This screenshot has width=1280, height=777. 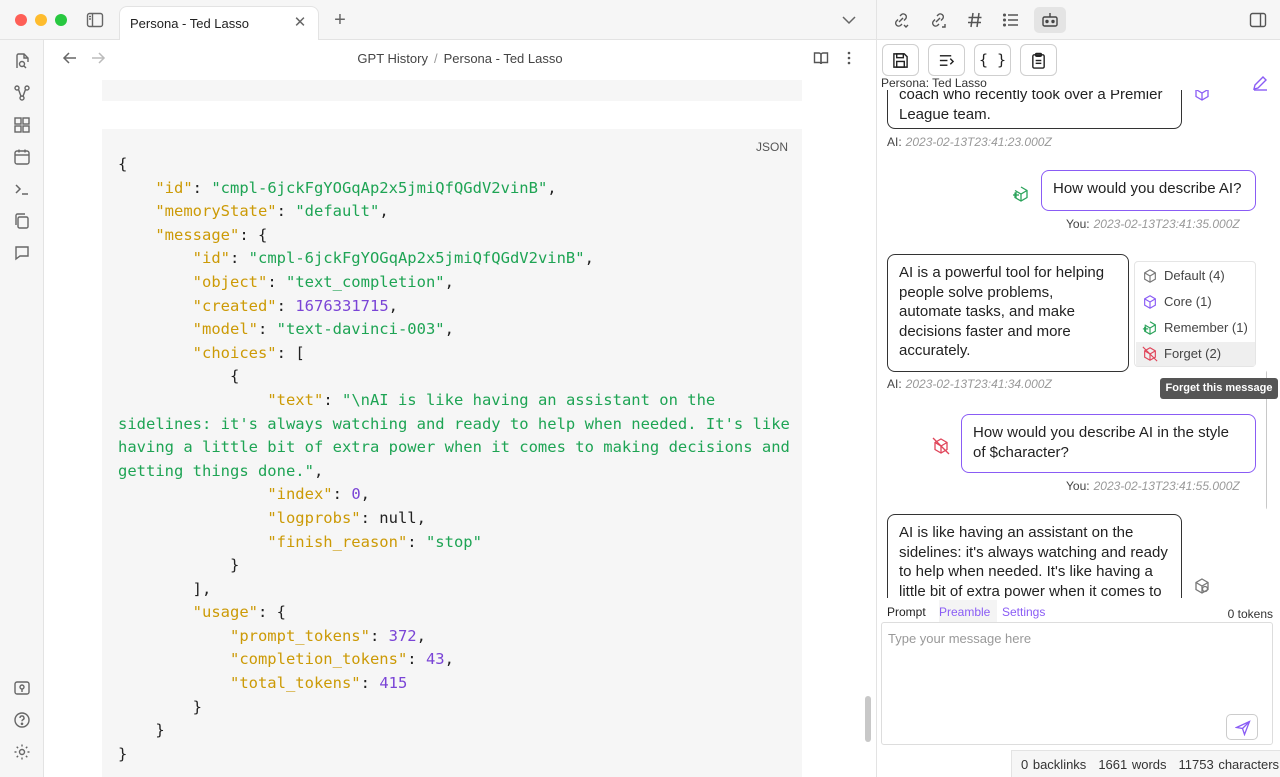 I want to click on code-line: "completion_tokens": 43,, so click(x=341, y=659).